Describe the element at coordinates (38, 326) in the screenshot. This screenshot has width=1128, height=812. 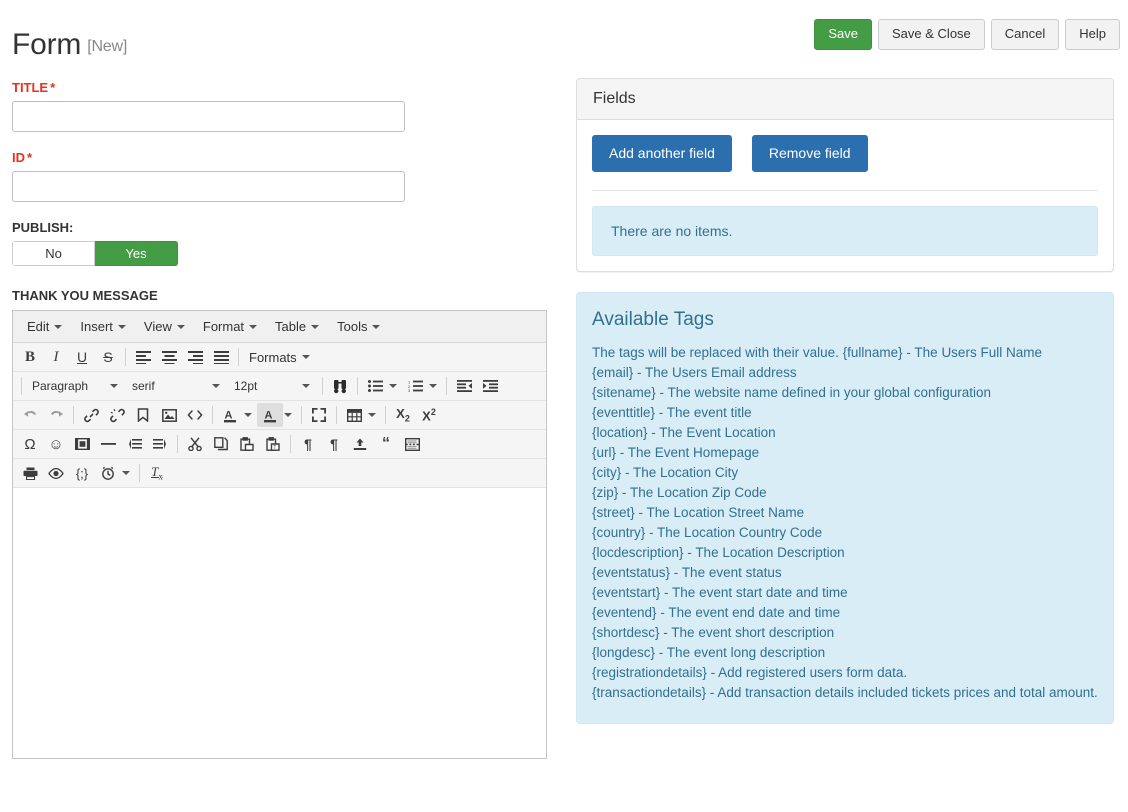
I see `menu-edit-label: Edit` at that location.